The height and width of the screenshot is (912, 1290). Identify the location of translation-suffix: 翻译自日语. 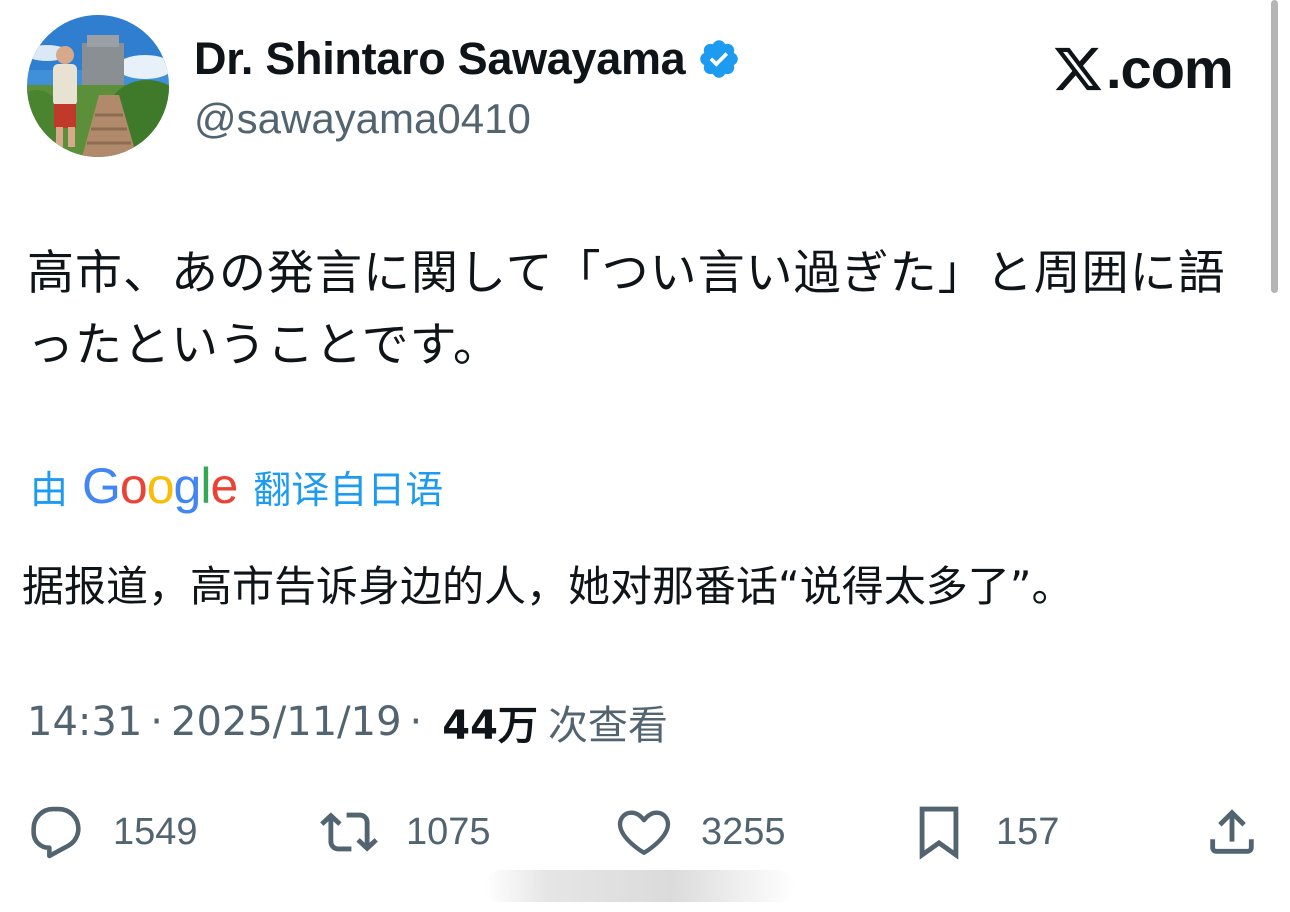
(348, 489).